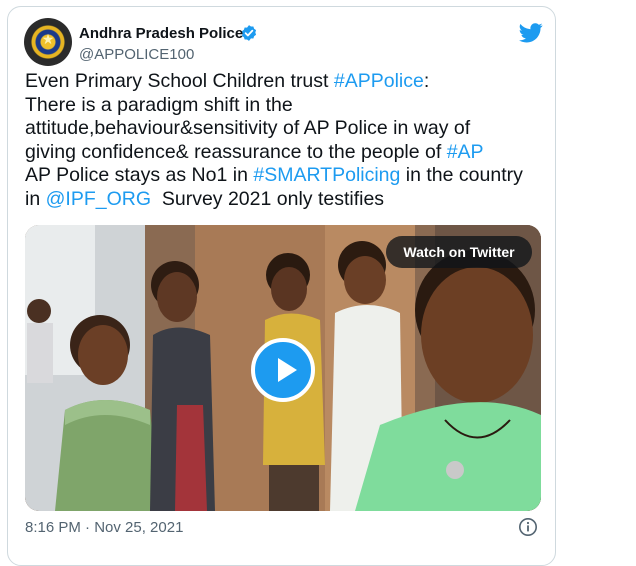  Describe the element at coordinates (249, 33) in the screenshot. I see `verified-badge-icon` at that location.